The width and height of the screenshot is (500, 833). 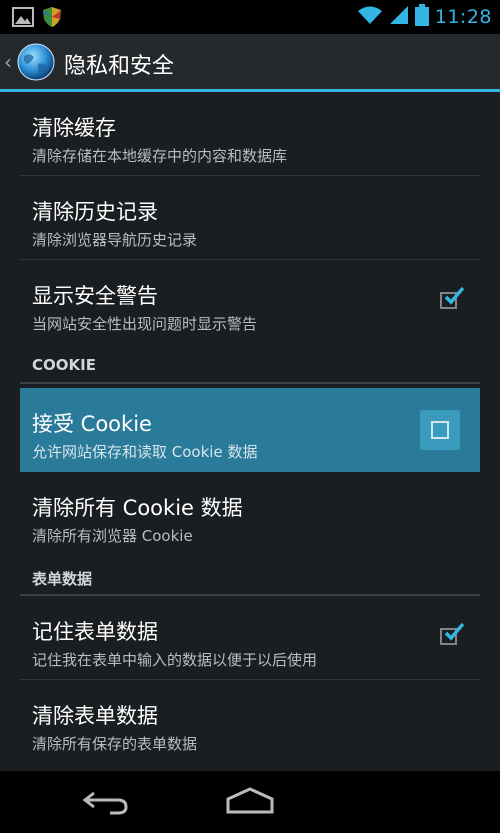 I want to click on picture-icon, so click(x=23, y=19).